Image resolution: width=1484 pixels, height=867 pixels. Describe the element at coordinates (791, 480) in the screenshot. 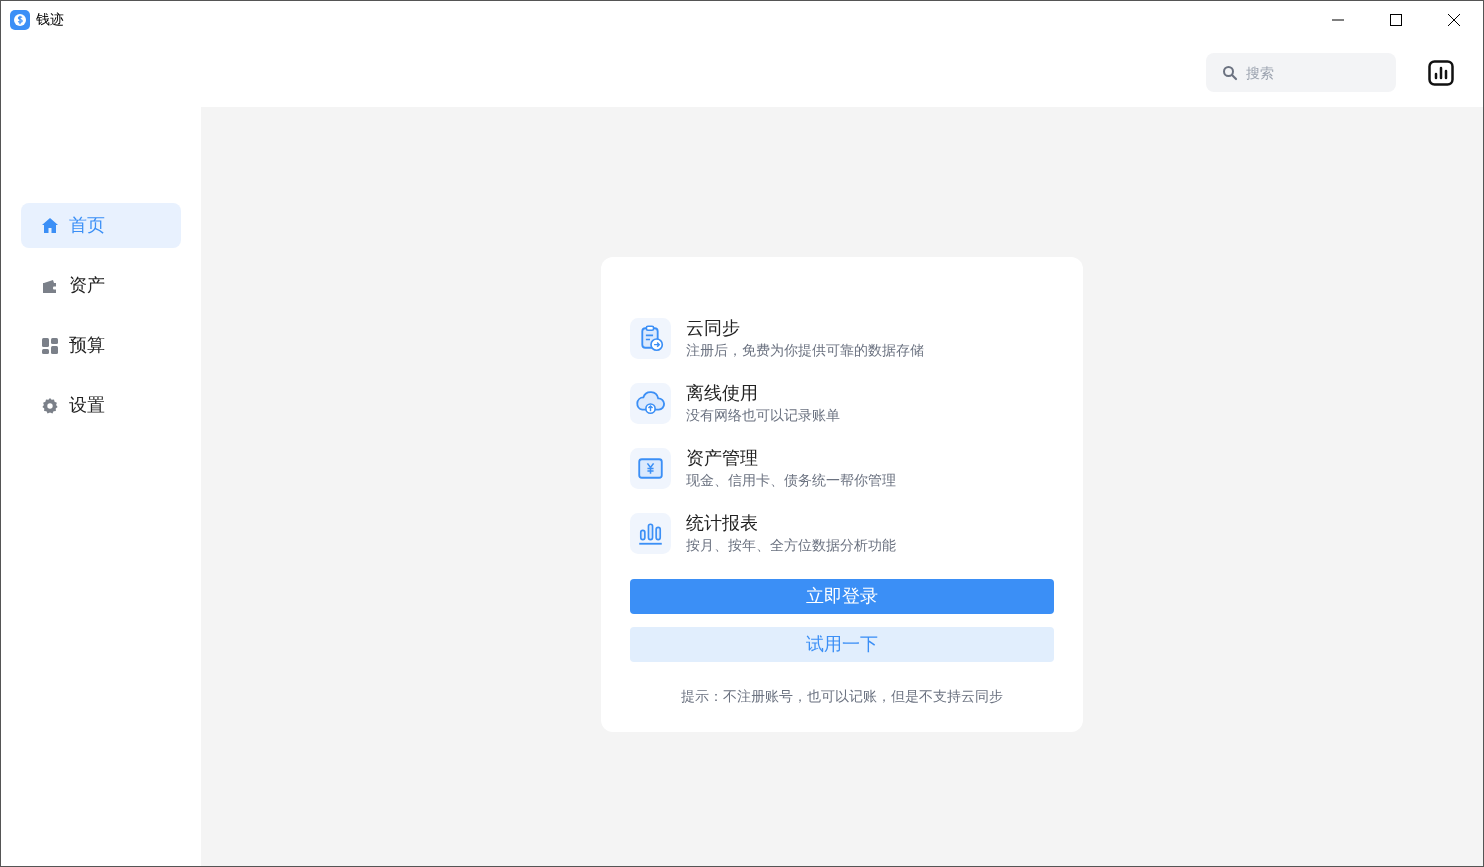

I see `feature-description: 现金、信用卡、债务统一帮你管理` at that location.